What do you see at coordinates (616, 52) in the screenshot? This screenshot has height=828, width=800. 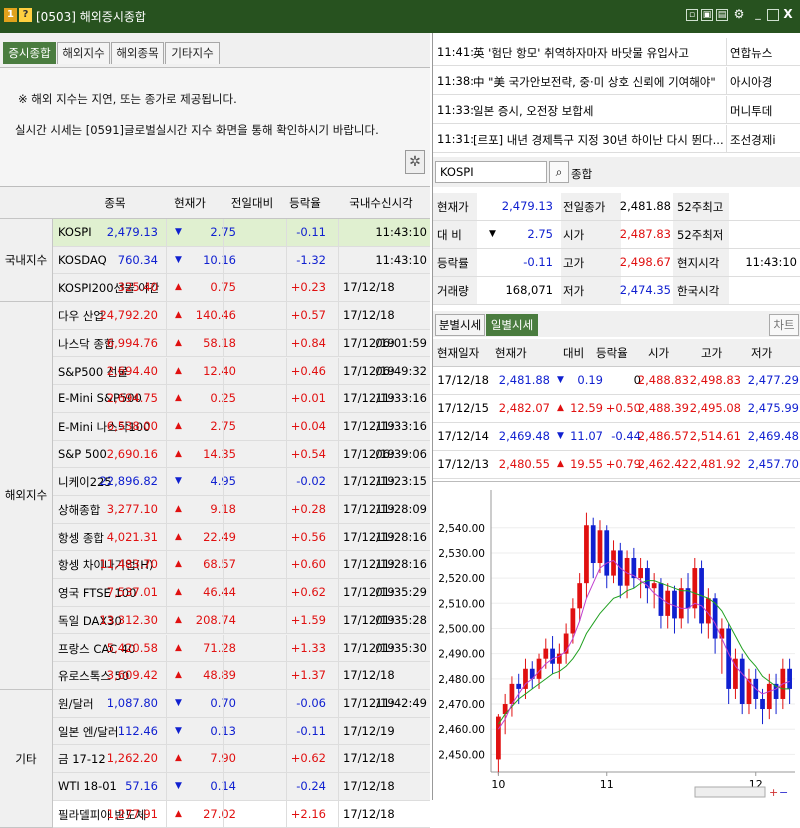 I see `news-item: 11:41: 英 '험단 항모' 취역하자마자 바닷물 유입사고 연합뉴스` at bounding box center [616, 52].